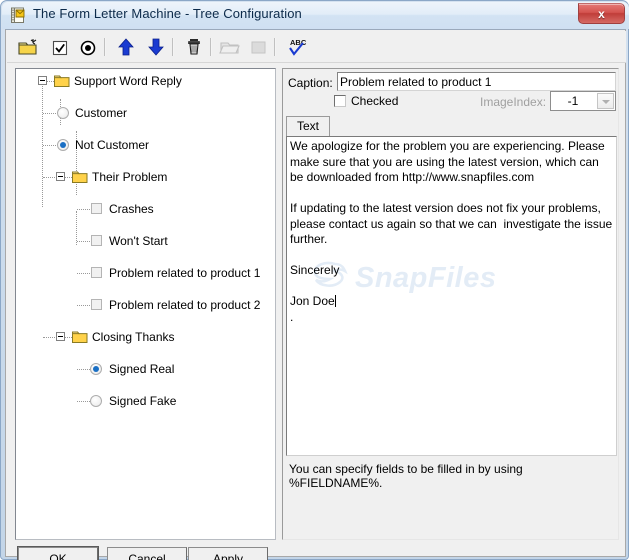  Describe the element at coordinates (228, 553) in the screenshot. I see `apply-button: Apply` at that location.